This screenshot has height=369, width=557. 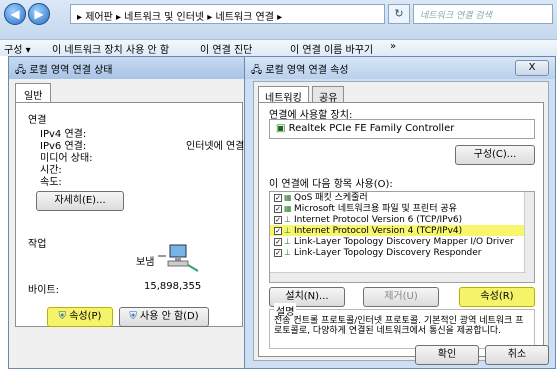 What do you see at coordinates (331, 48) in the screenshot?
I see `rename-command: 이 연결 이름 바꾸기` at bounding box center [331, 48].